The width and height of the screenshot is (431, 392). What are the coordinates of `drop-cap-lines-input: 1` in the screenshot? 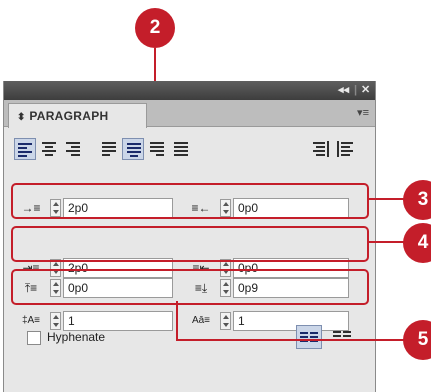 It's located at (118, 321).